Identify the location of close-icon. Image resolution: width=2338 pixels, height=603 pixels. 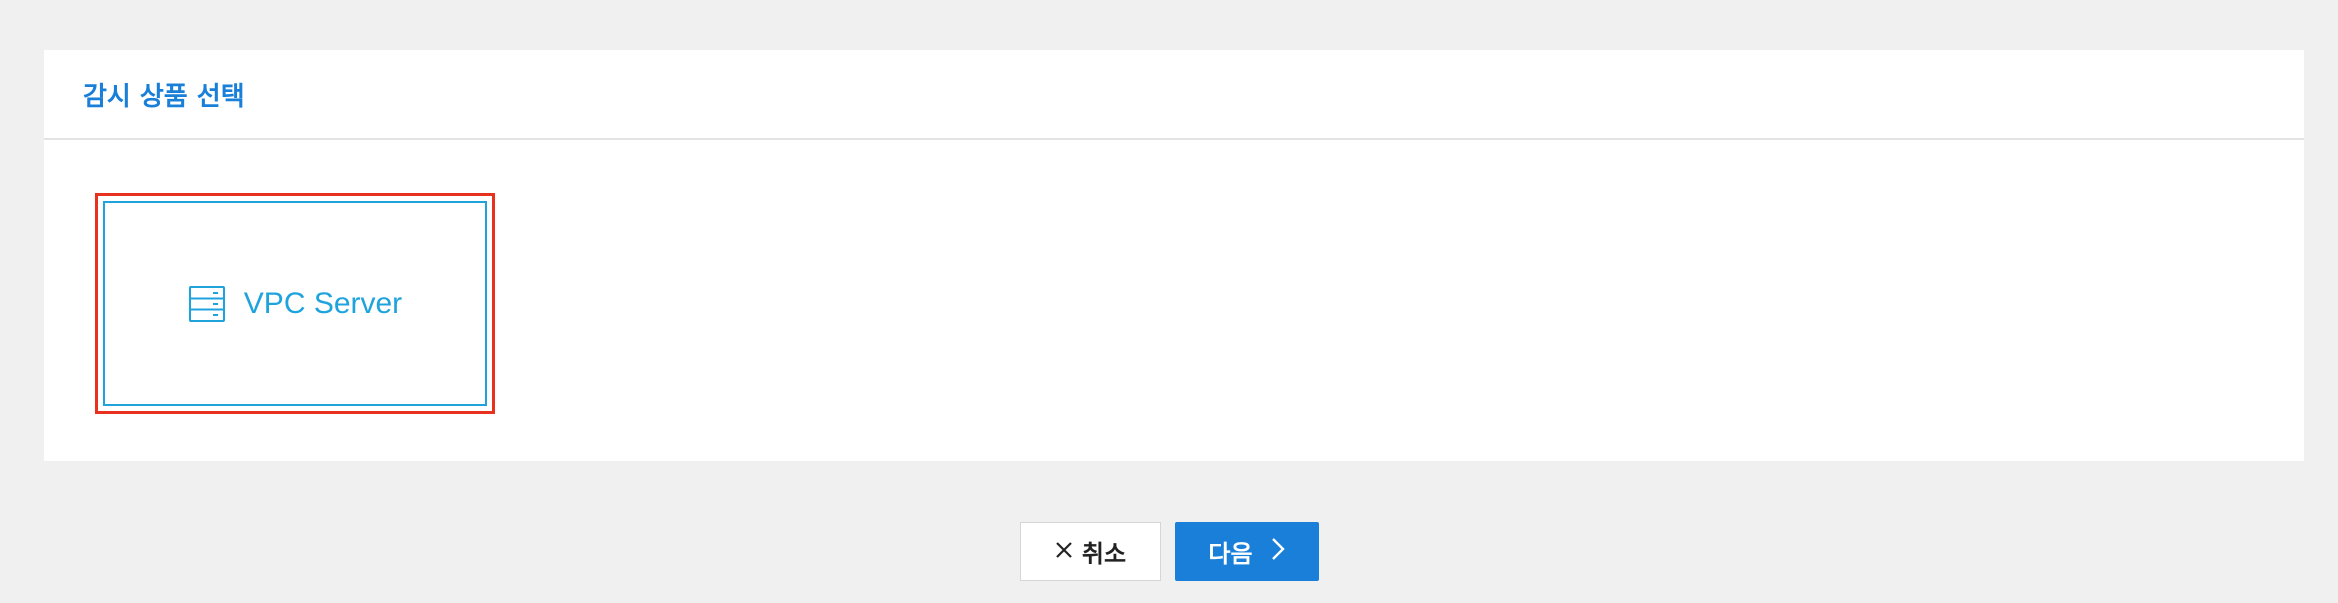
(1064, 552).